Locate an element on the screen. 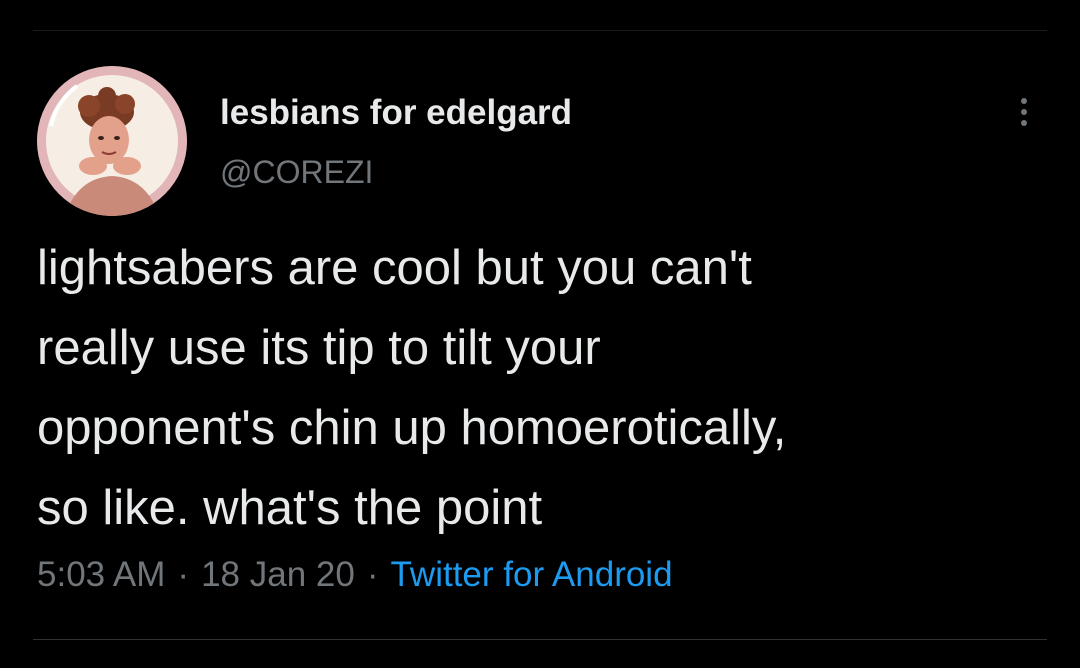 The image size is (1080, 668). tweet-metadata: 5:03 AM · 18 Jan 20 · Twitter for Android is located at coordinates (355, 575).